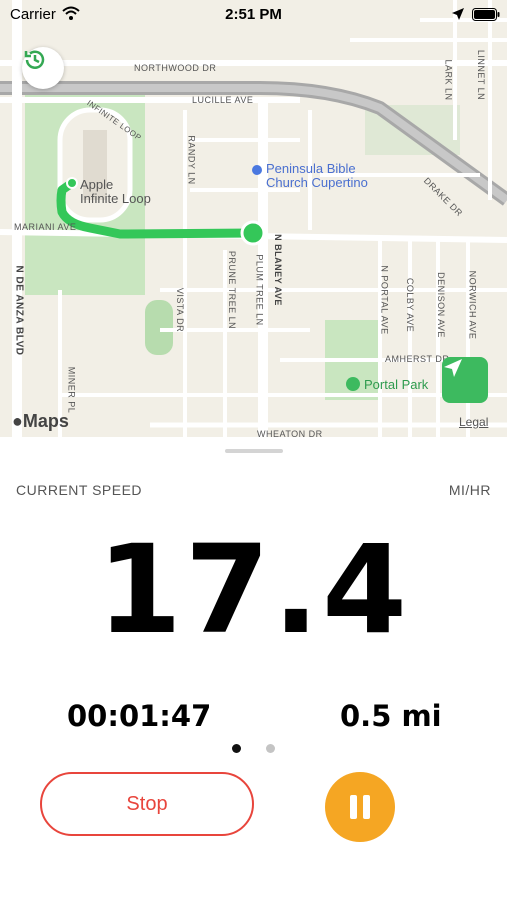 Image resolution: width=507 pixels, height=900 pixels. I want to click on street-amherst: AMHERST DR, so click(417, 359).